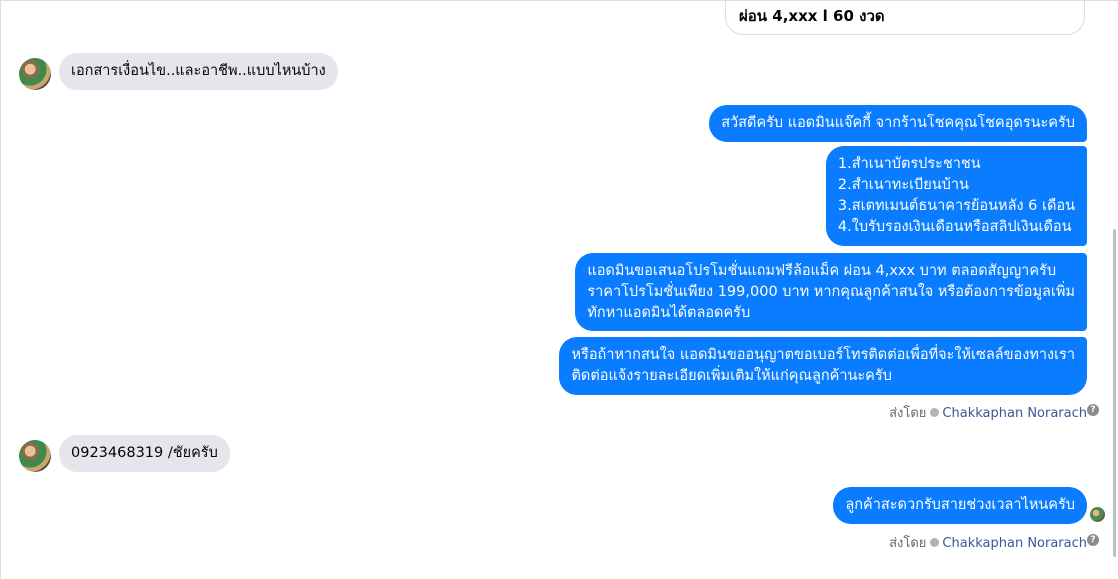  Describe the element at coordinates (0, 290) in the screenshot. I see `panel-border` at that location.